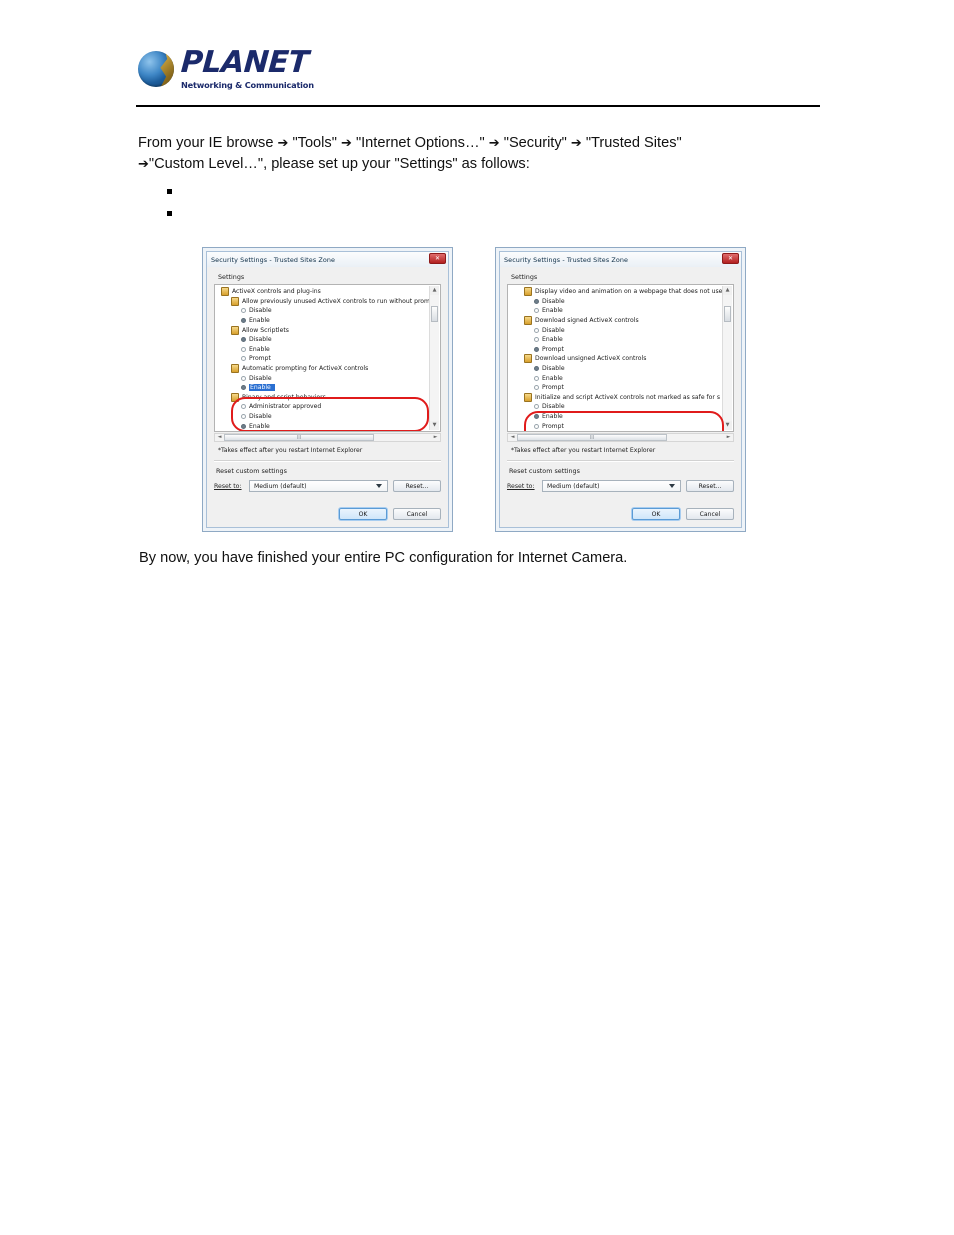 The height and width of the screenshot is (1235, 954). I want to click on list-item, so click(455, 193).